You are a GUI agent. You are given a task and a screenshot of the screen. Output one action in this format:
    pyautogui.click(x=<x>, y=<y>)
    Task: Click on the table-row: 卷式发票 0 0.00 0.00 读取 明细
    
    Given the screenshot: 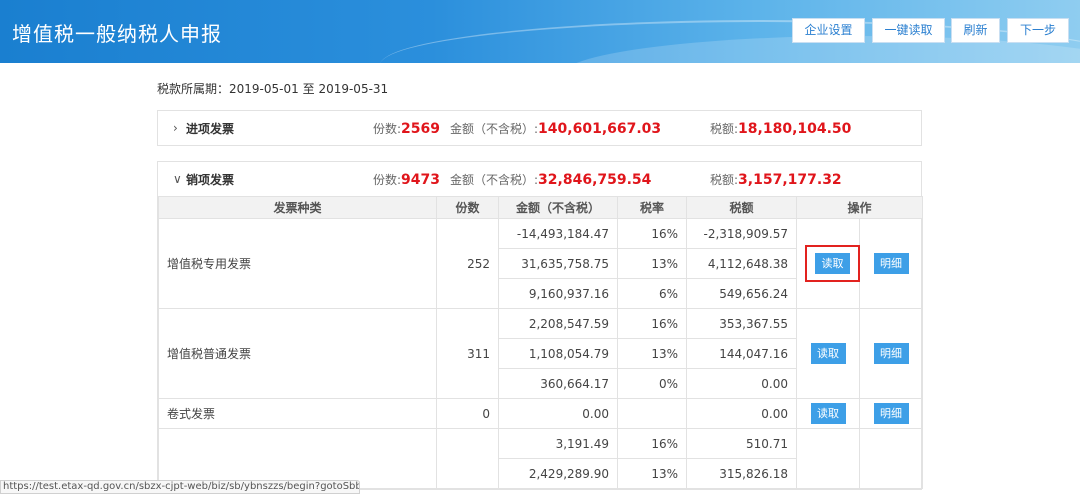 What is the action you would take?
    pyautogui.click(x=541, y=413)
    